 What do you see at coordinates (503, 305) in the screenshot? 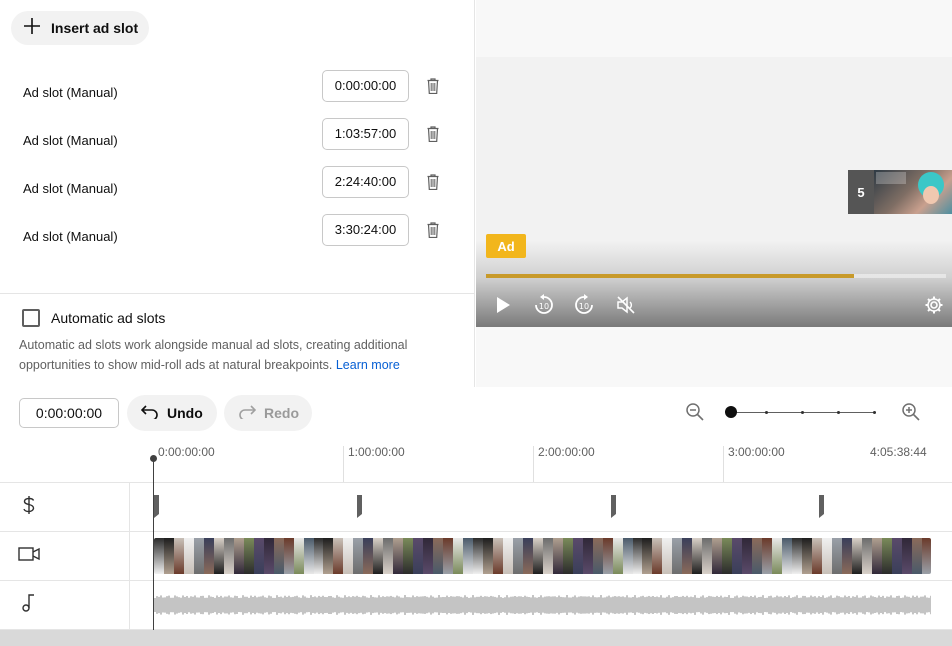
I see `play-icon` at bounding box center [503, 305].